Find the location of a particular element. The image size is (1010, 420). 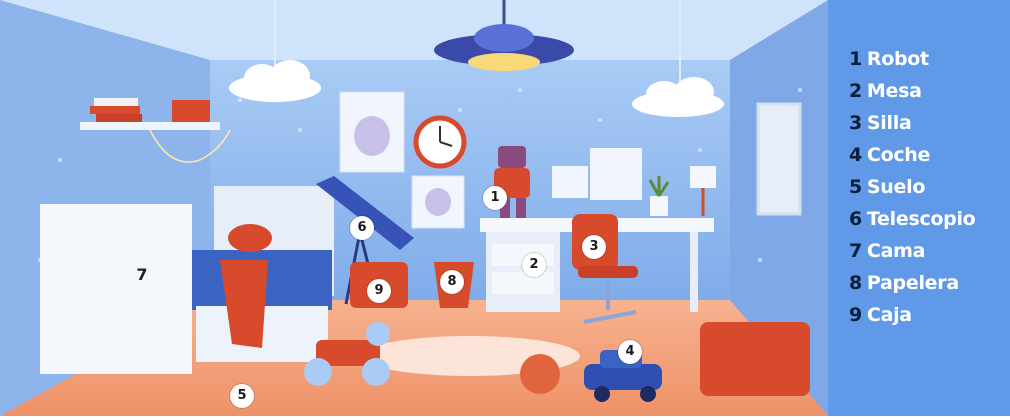

puppy-poster is located at coordinates (438, 202).